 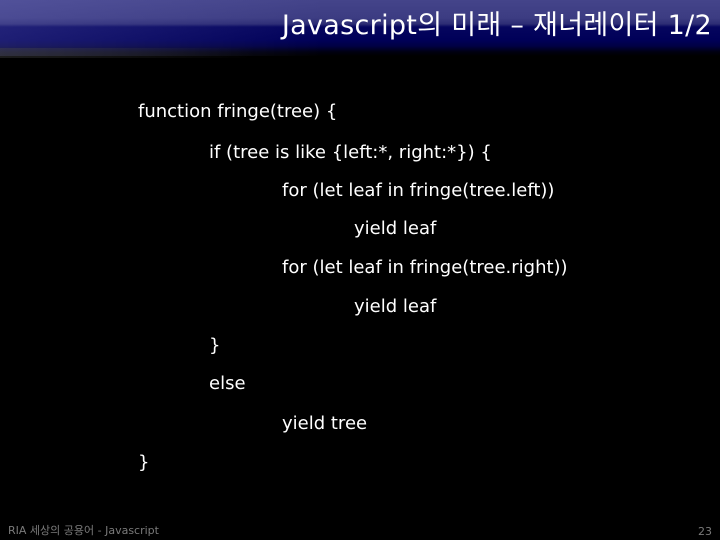 I want to click on code-line: function fringe(tree) {, so click(x=238, y=111).